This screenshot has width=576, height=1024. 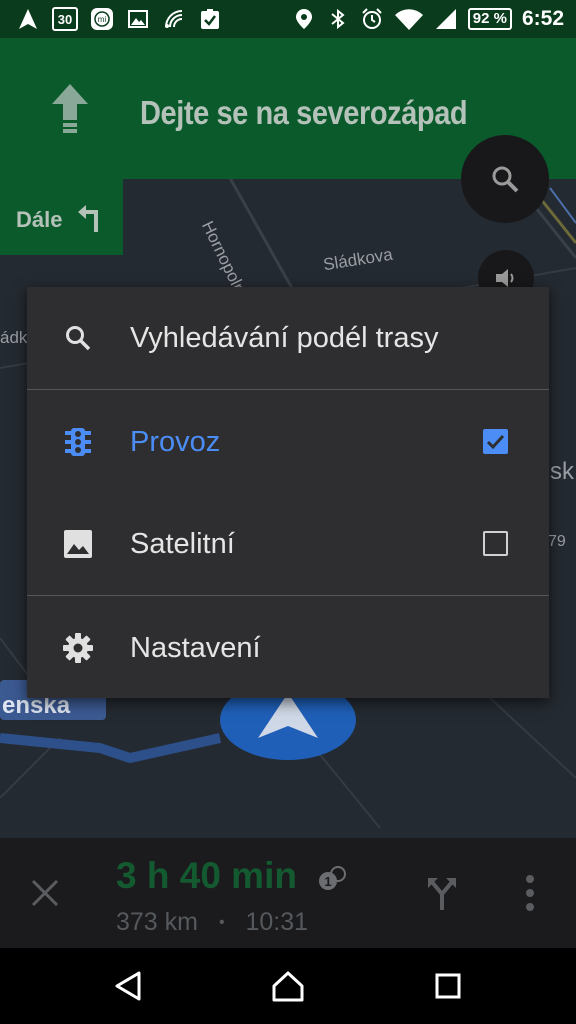 I want to click on bluetooth-icon, so click(x=338, y=19).